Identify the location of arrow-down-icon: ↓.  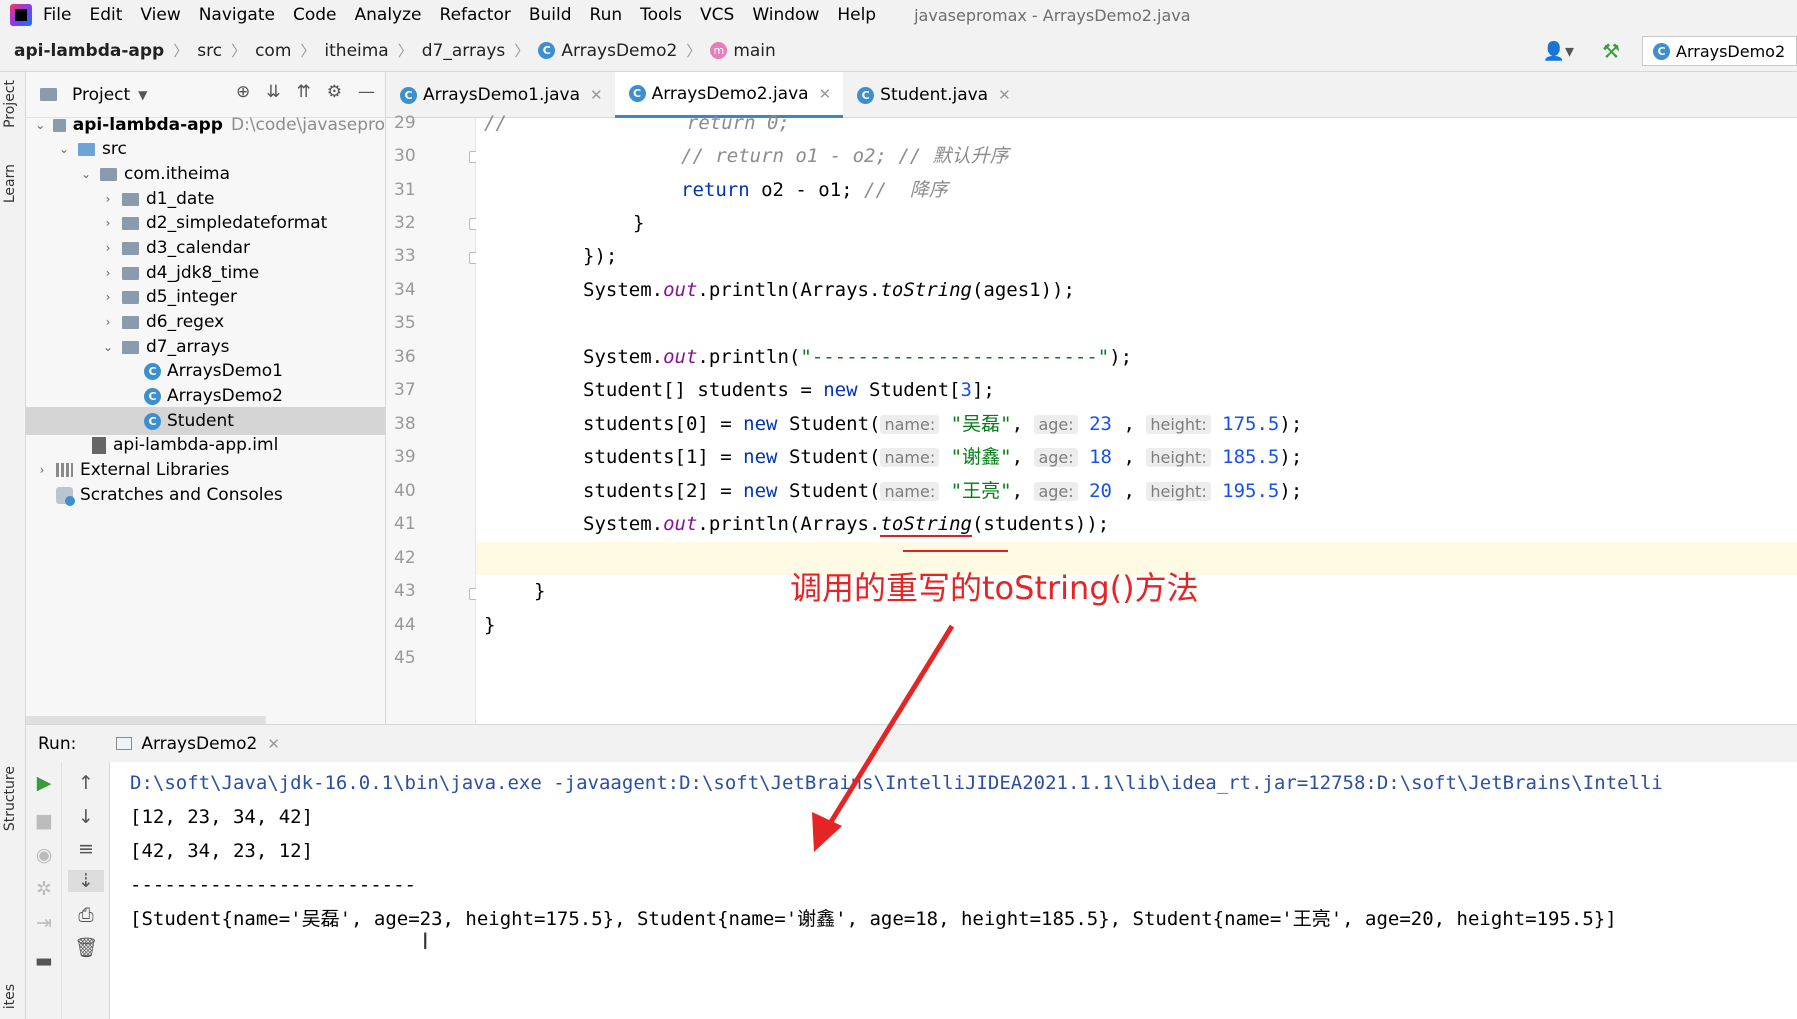
(86, 817).